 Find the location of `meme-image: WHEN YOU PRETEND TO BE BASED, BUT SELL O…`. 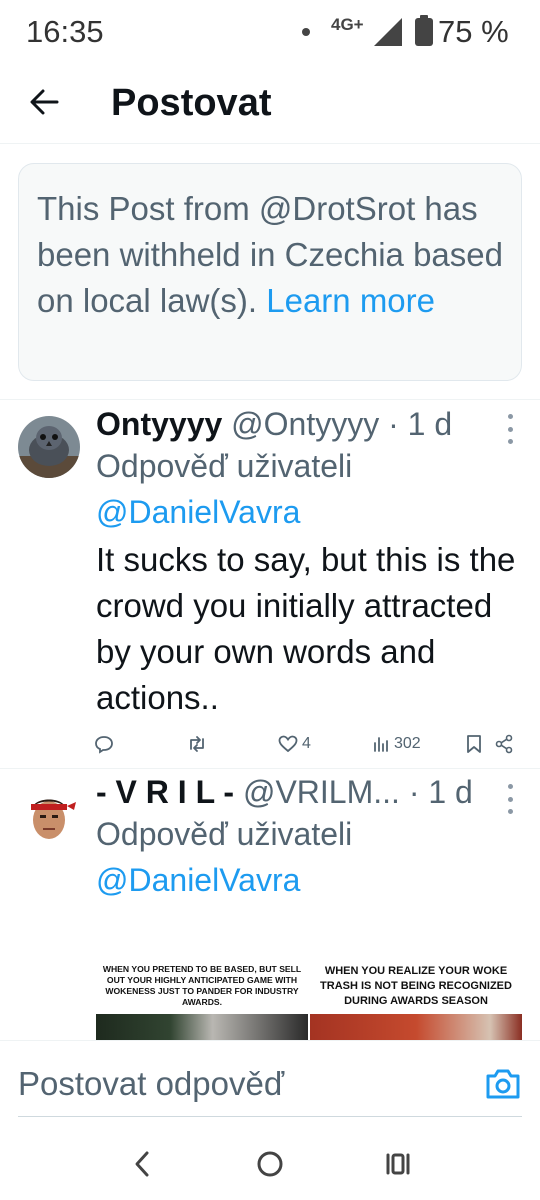

meme-image: WHEN YOU PRETEND TO BE BASED, BUT SELL O… is located at coordinates (309, 999).